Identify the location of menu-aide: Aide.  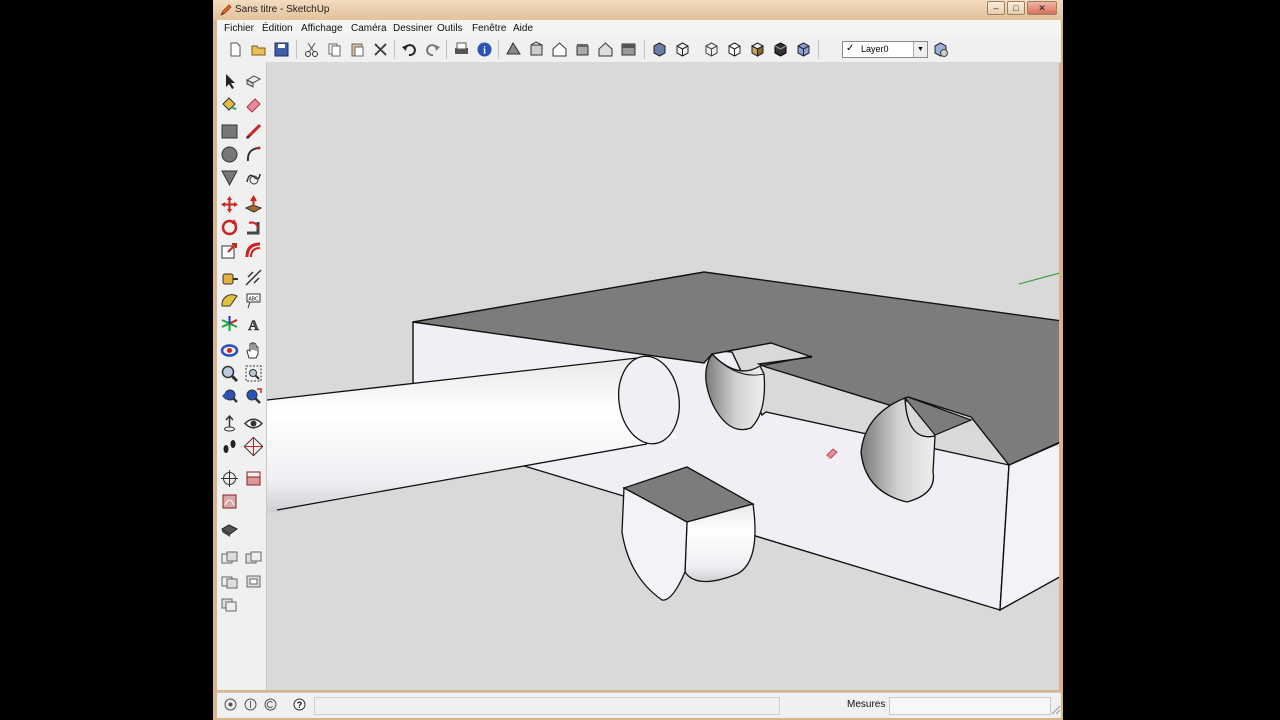
(523, 28).